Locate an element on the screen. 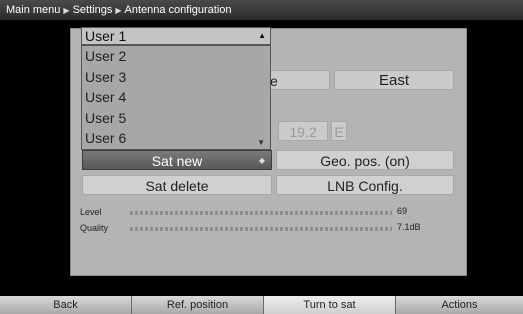  breadcrumb-settings: Settings is located at coordinates (93, 10).